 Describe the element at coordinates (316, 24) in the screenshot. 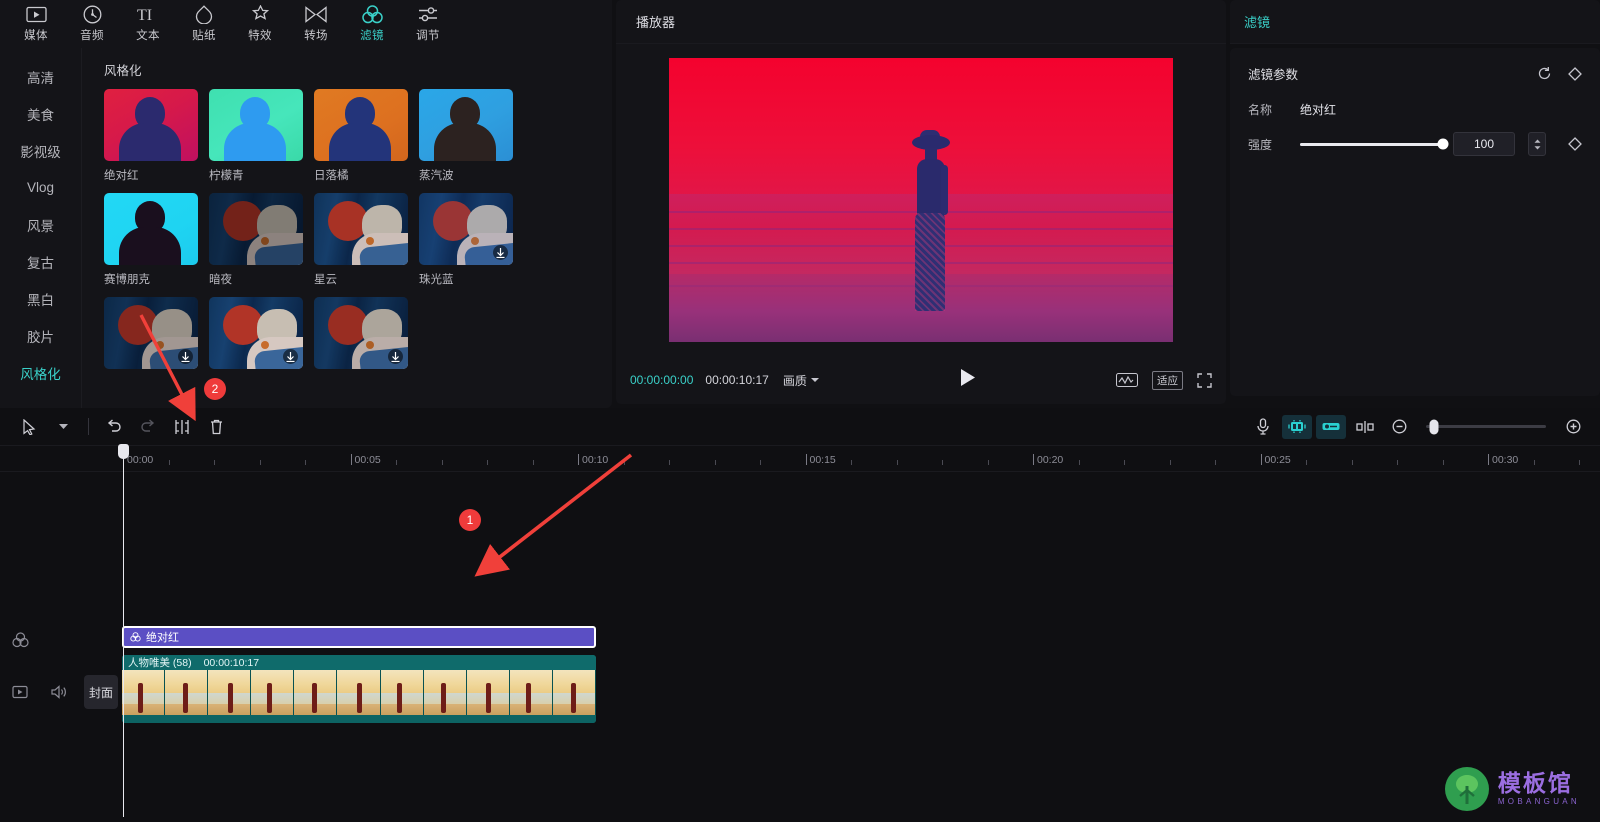

I see `tab-transition: 转场` at that location.